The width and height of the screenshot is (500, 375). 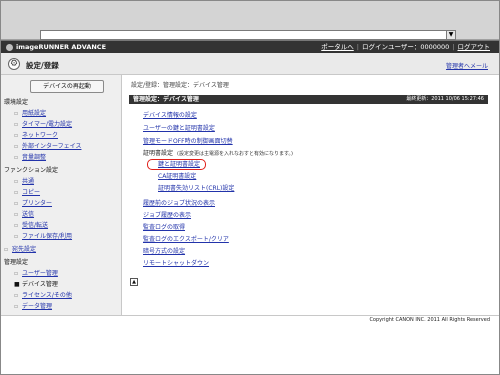 What do you see at coordinates (176, 264) in the screenshot?
I see `remote-shutdown-link: リモートシャットダウン` at bounding box center [176, 264].